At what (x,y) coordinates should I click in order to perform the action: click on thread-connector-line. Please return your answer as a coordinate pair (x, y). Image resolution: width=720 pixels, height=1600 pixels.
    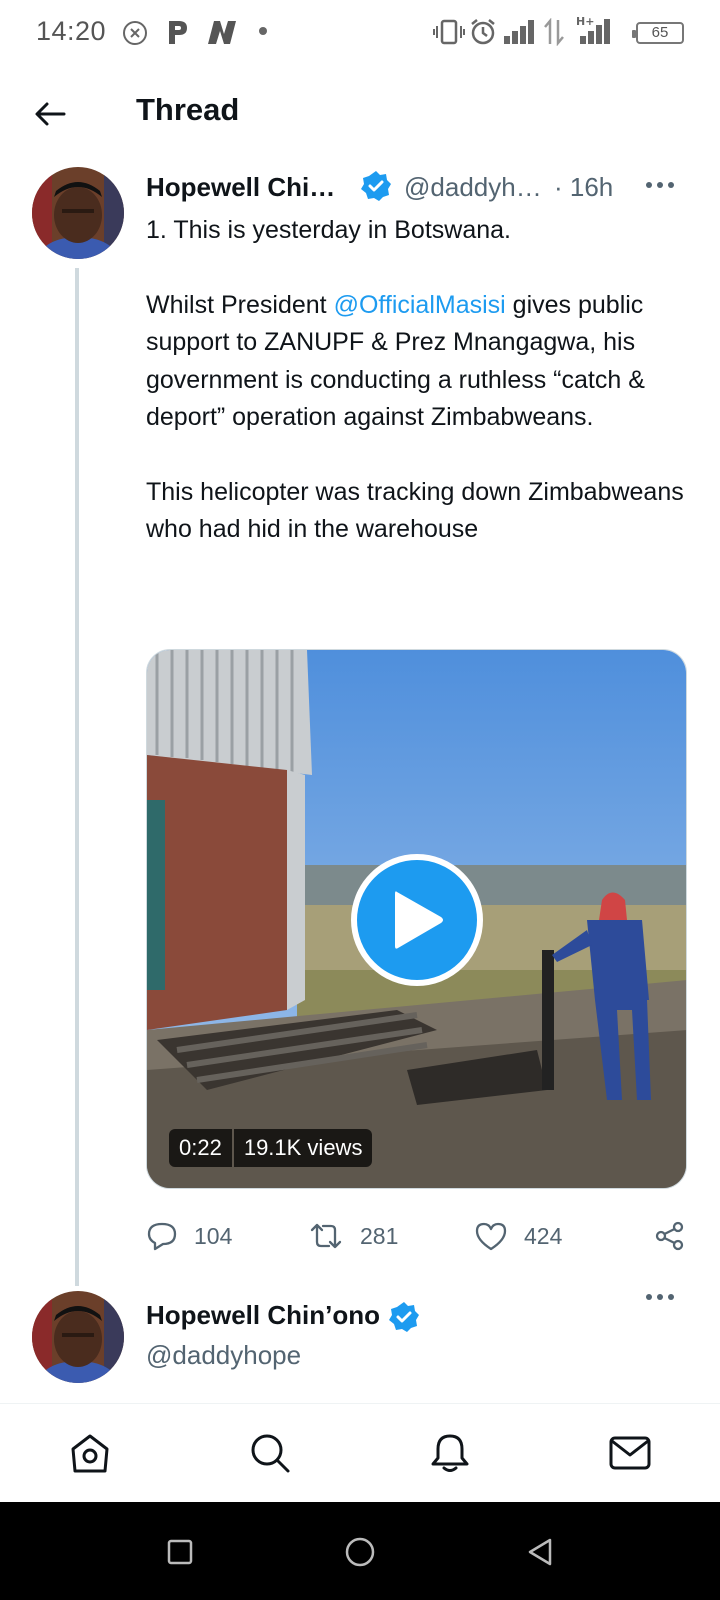
    Looking at the image, I should click on (77, 777).